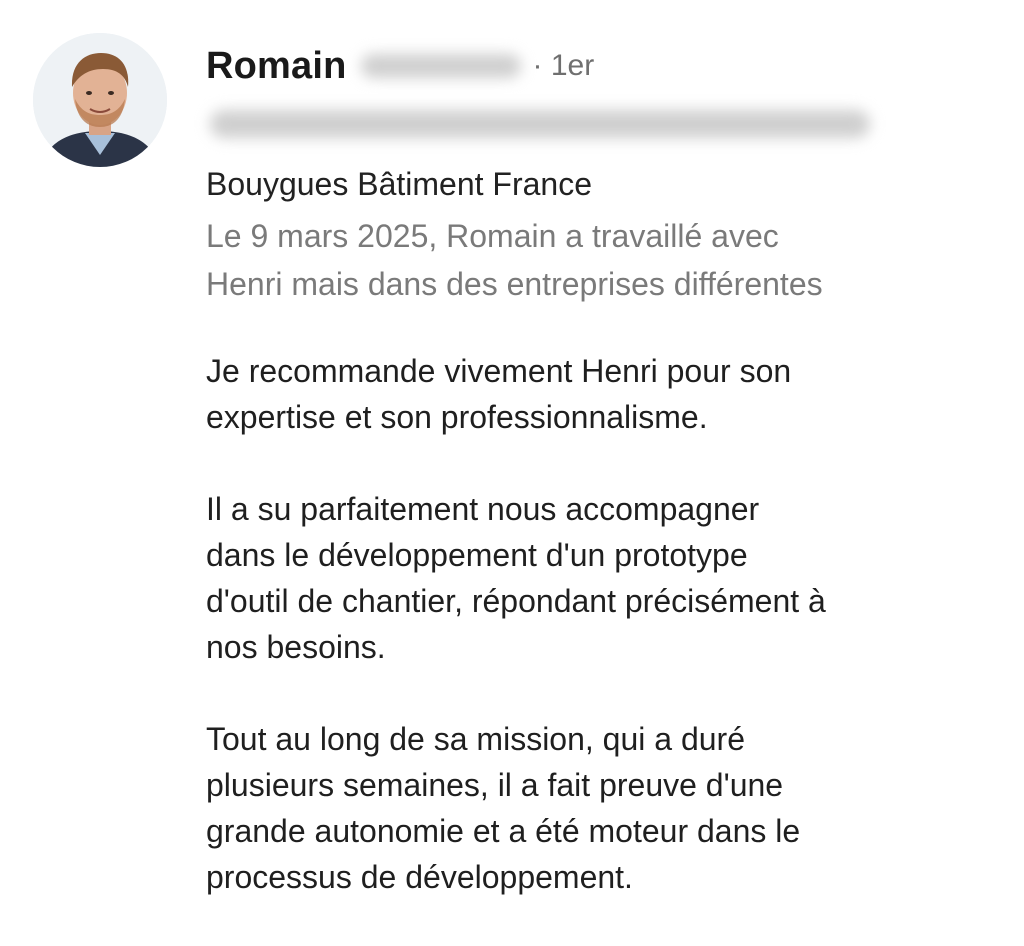 This screenshot has height=946, width=1024. I want to click on avatar-photo-icon, so click(100, 100).